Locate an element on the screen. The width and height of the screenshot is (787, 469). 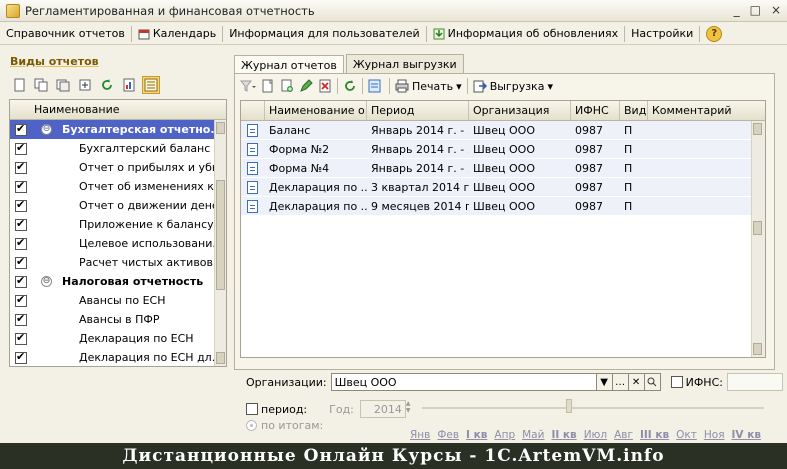
period-checkbox is located at coordinates (252, 409).